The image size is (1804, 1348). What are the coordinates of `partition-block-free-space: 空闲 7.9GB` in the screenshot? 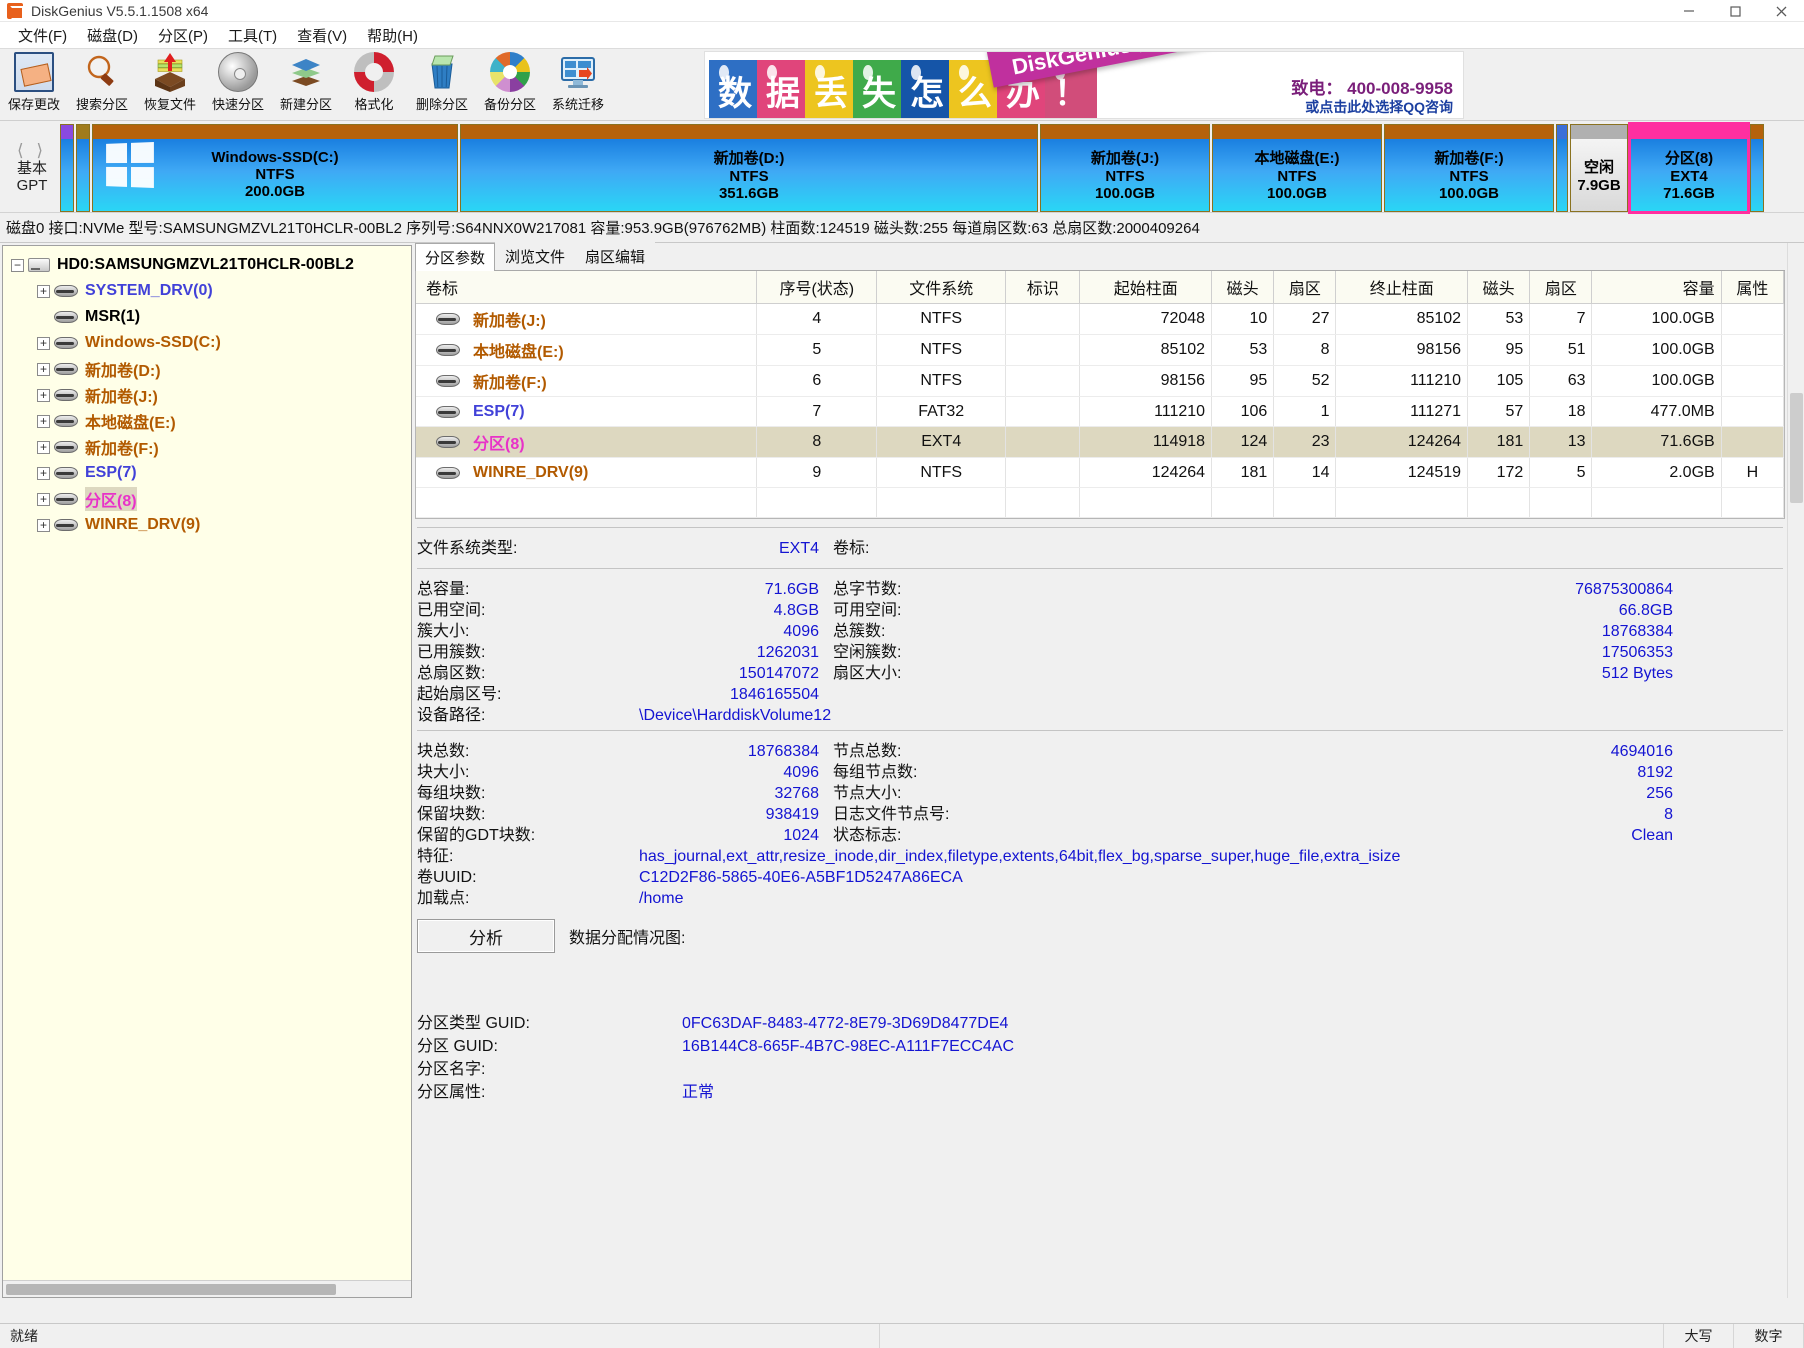 It's located at (1599, 168).